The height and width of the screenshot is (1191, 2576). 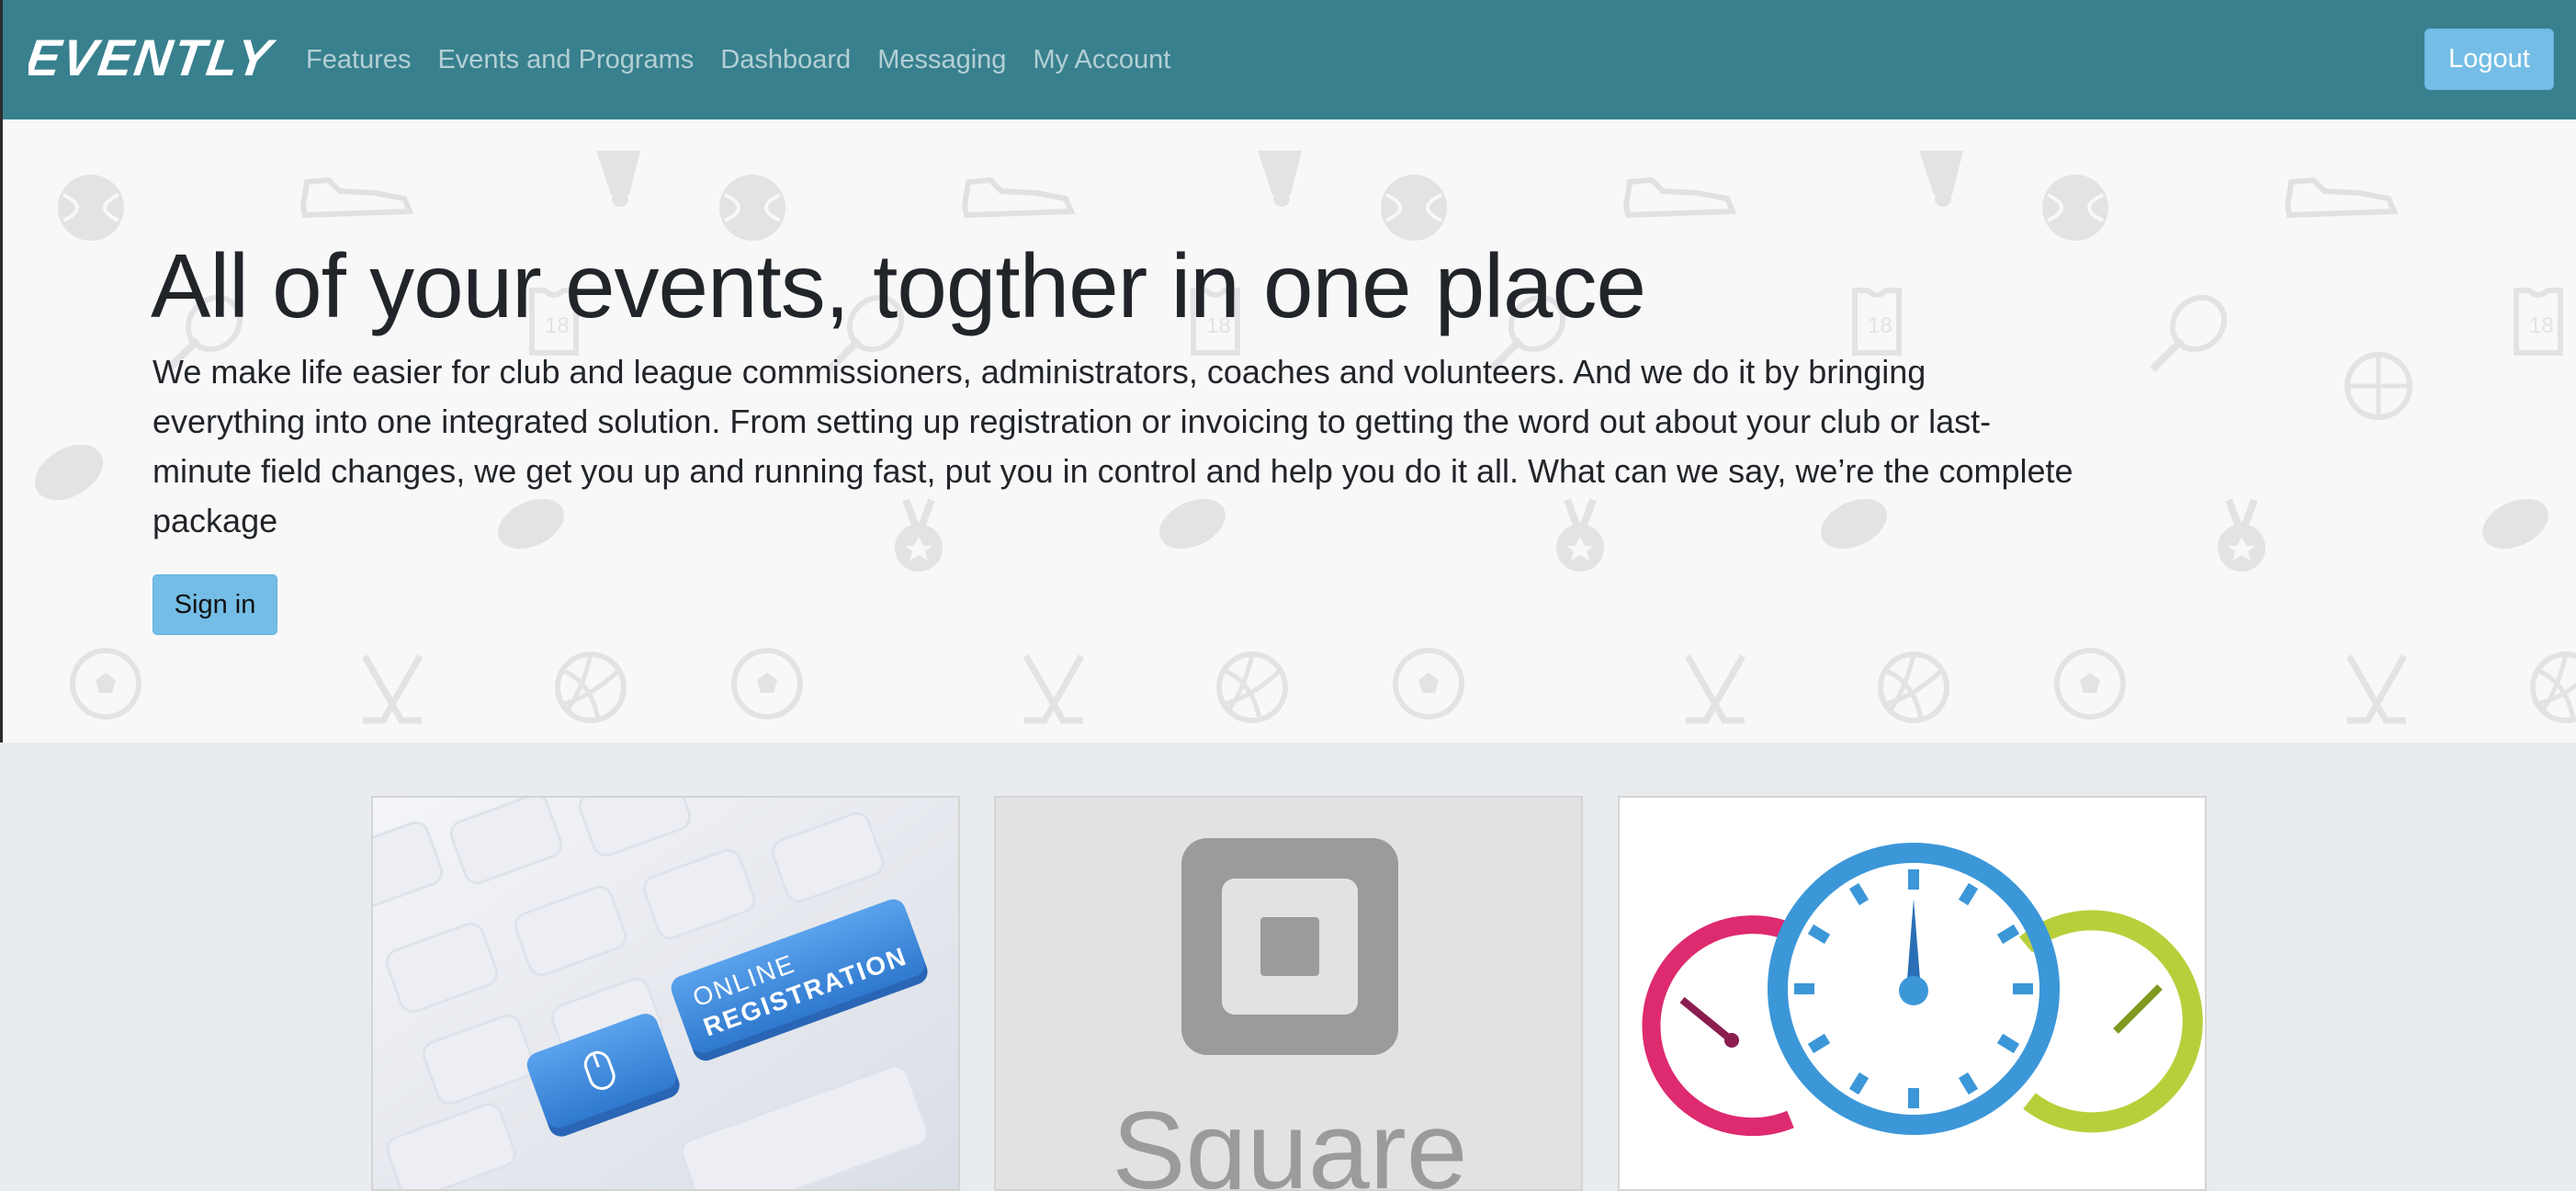 I want to click on nav-link-features: Features, so click(x=358, y=60).